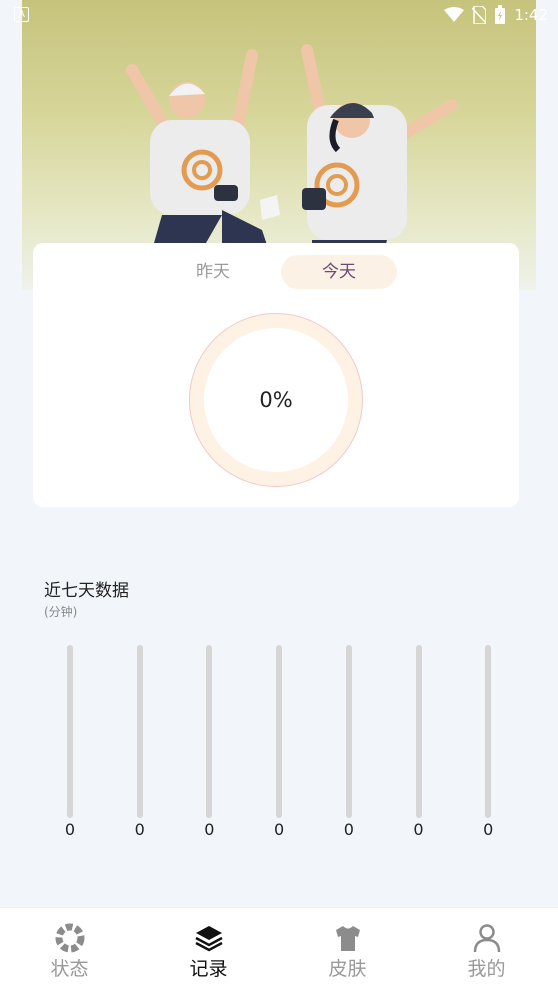  What do you see at coordinates (21, 14) in the screenshot?
I see `notification-badge: A` at bounding box center [21, 14].